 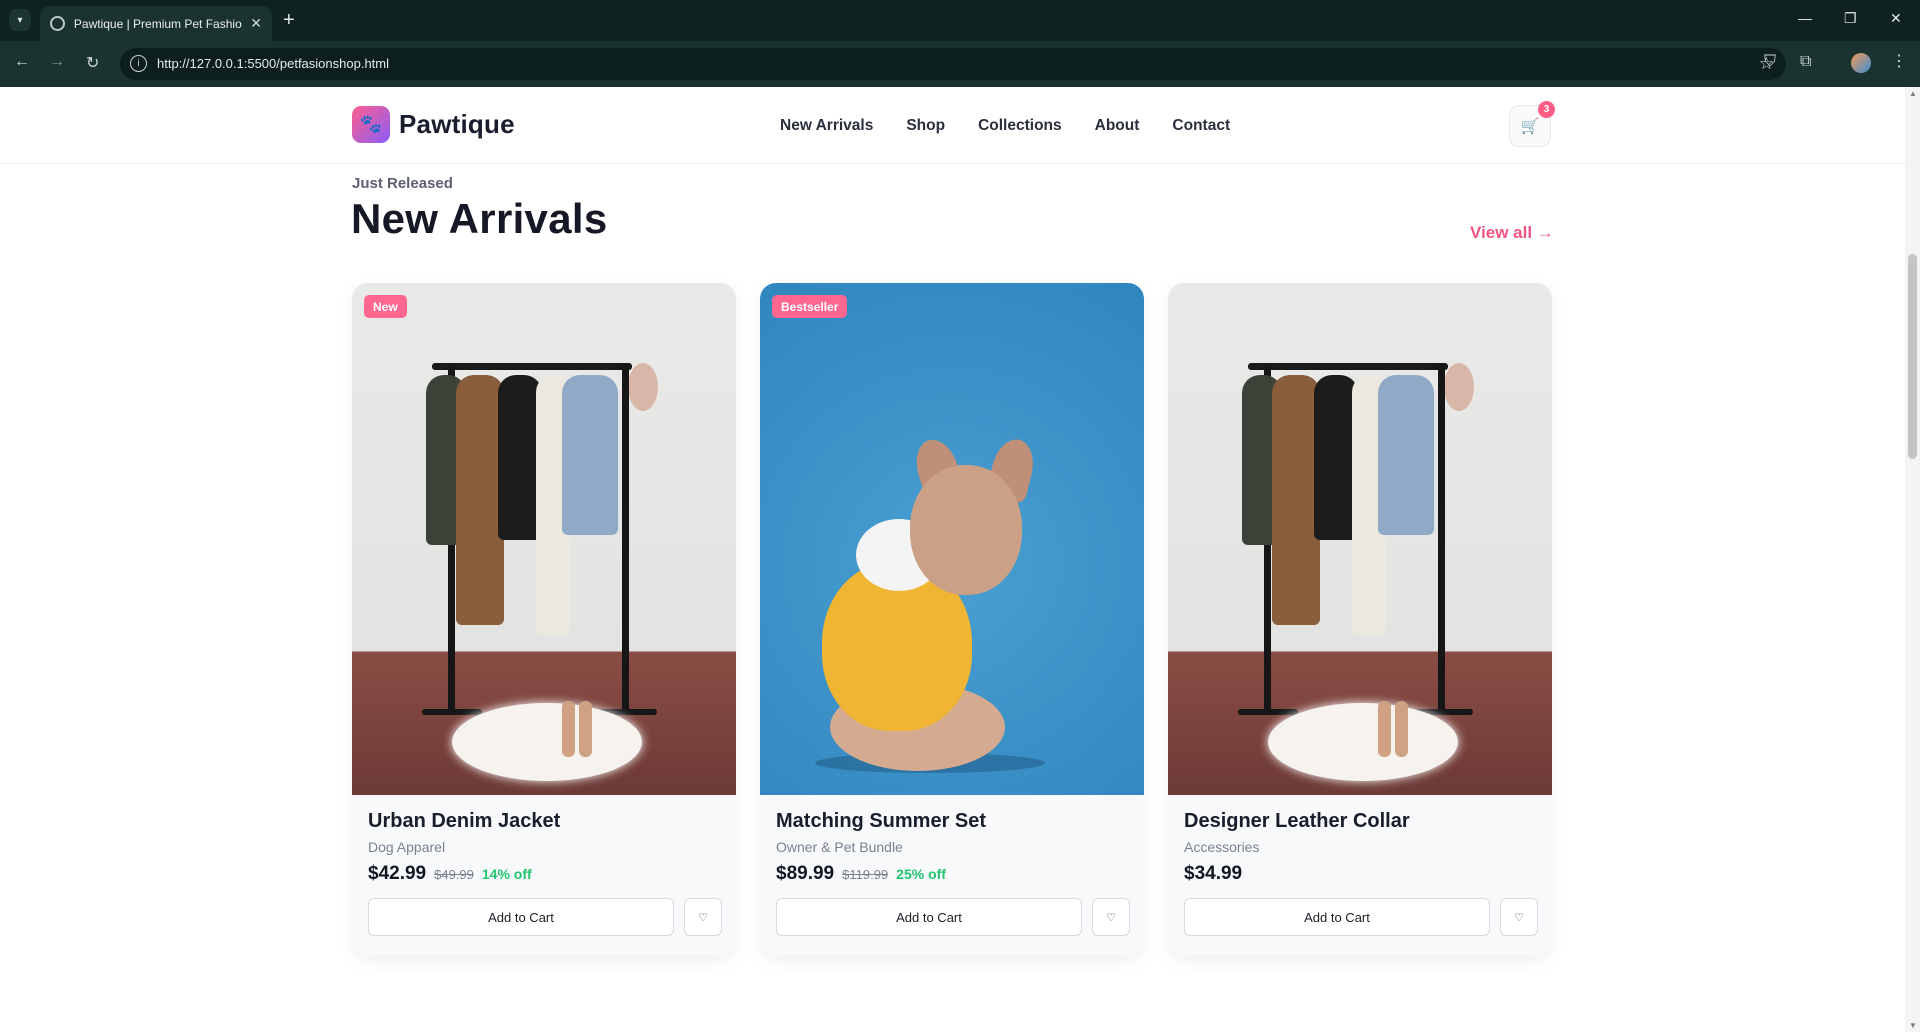 What do you see at coordinates (1850, 18) in the screenshot?
I see `restore-icon: ❐` at bounding box center [1850, 18].